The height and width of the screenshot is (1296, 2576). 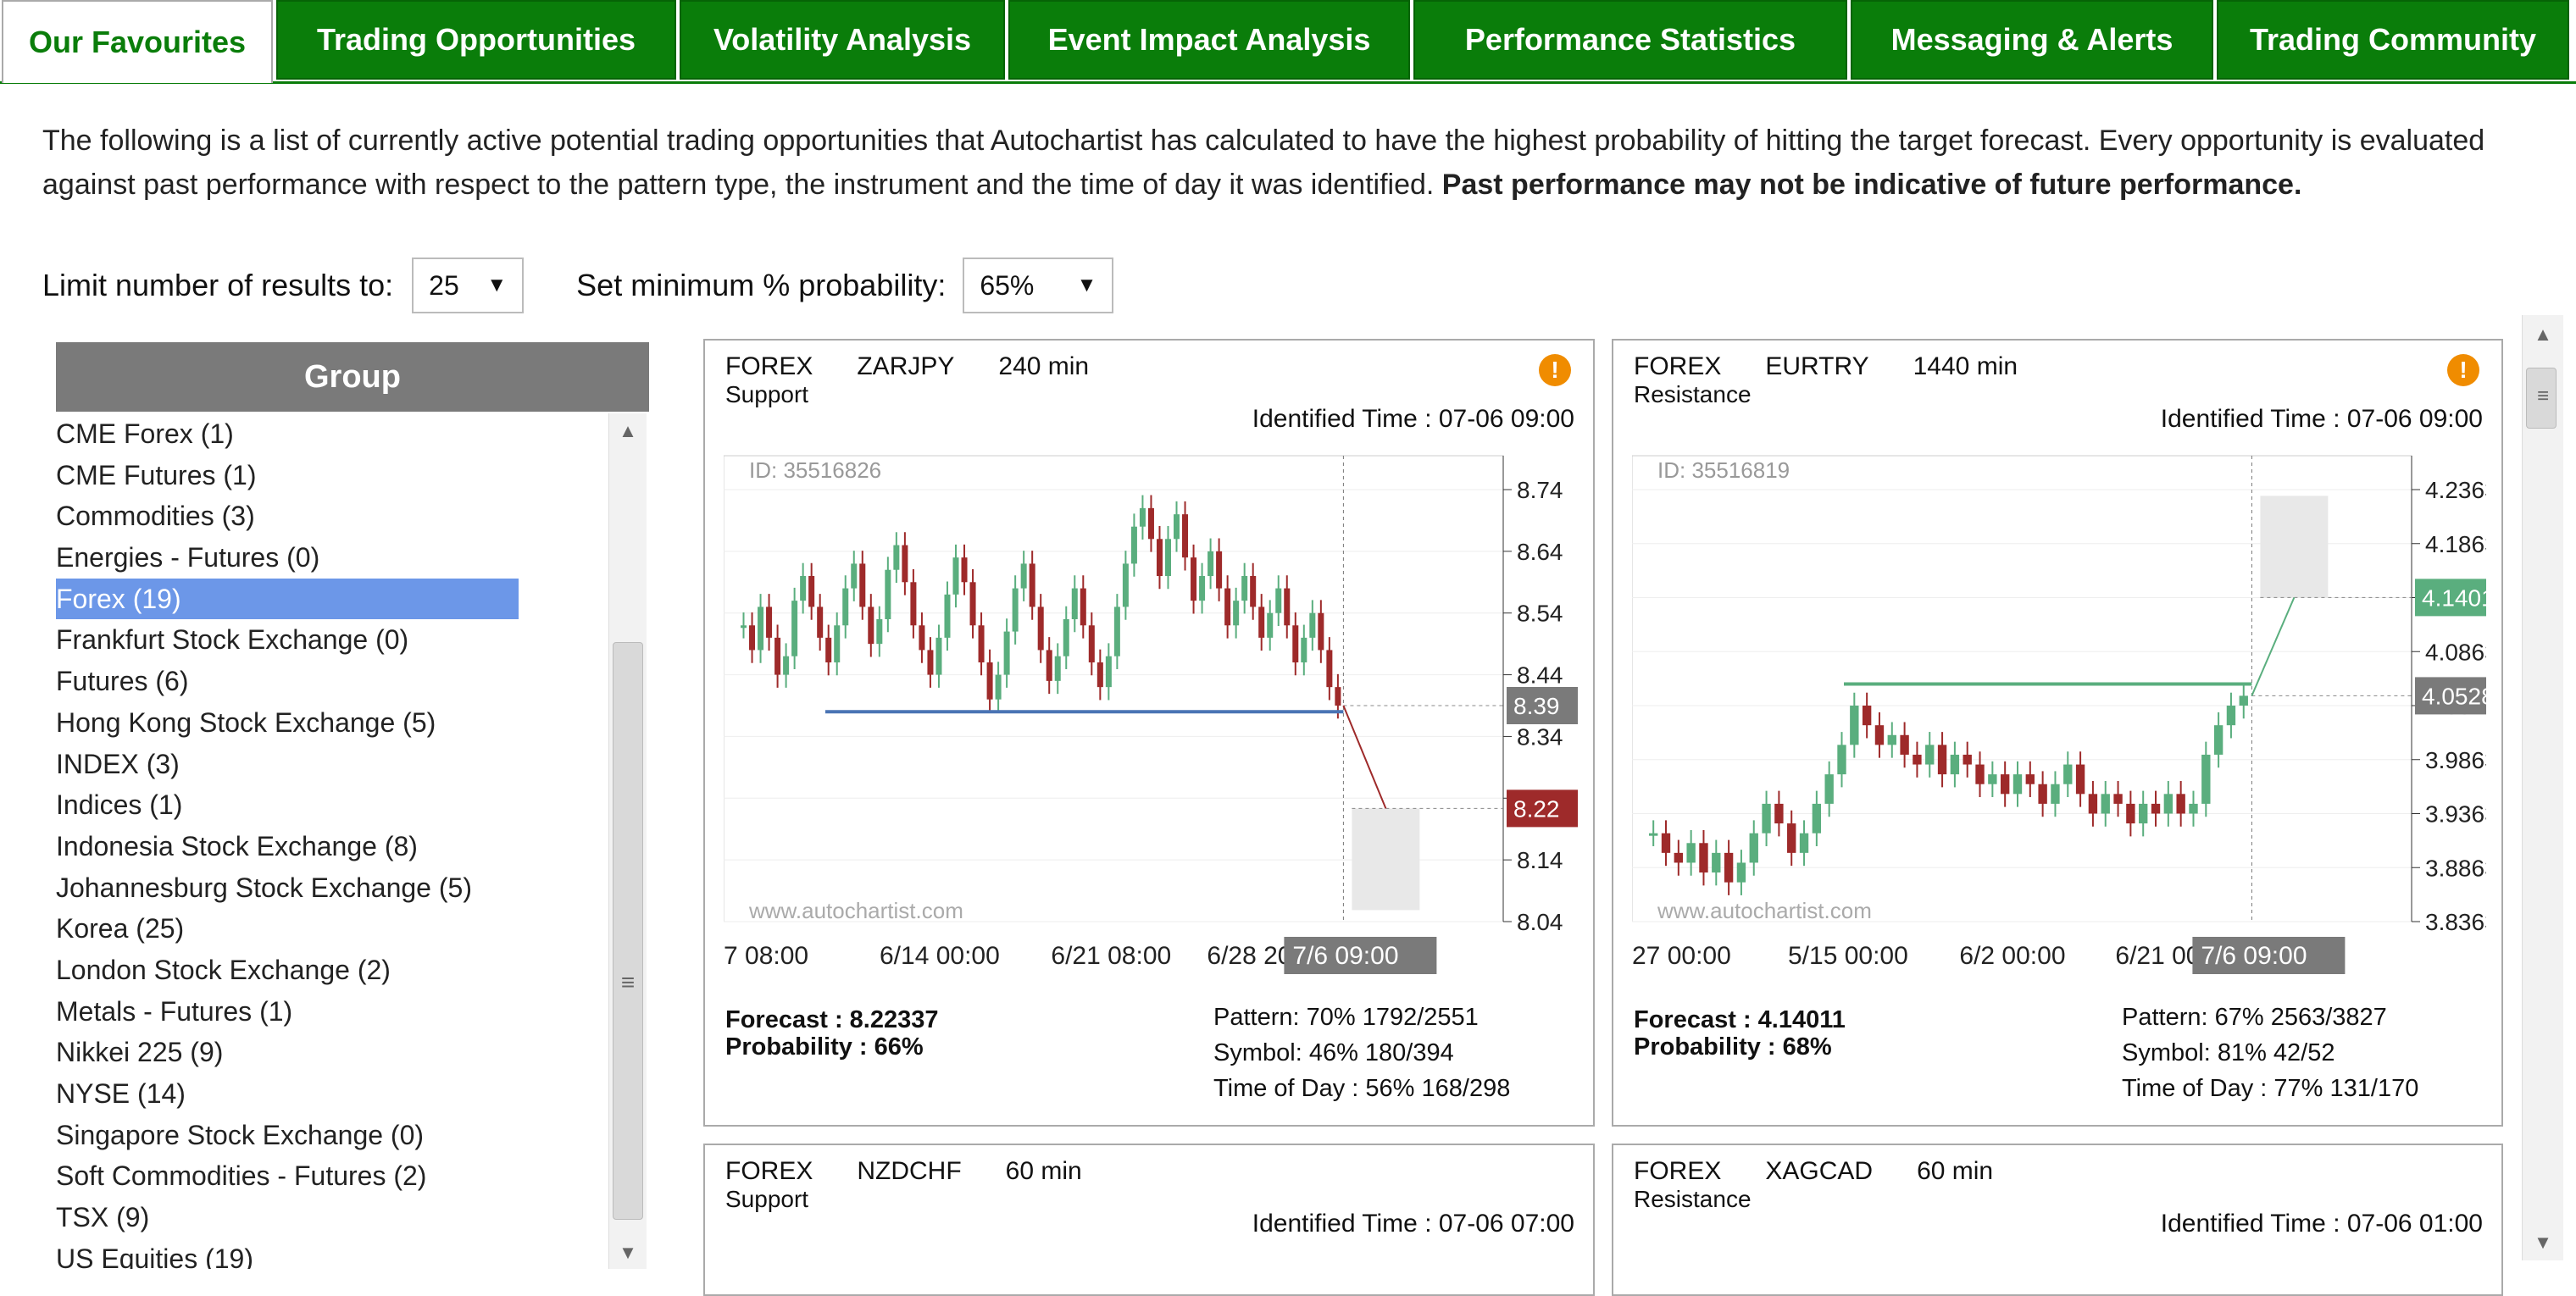 I want to click on group-scrollbar: ▲ ≡ ▼, so click(x=627, y=841).